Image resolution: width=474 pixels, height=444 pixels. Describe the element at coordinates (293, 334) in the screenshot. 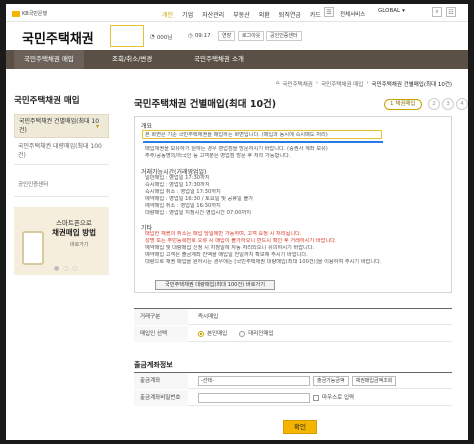

I see `form-row-purchaser: 매입인 선택 본인매입 대리인매입` at that location.